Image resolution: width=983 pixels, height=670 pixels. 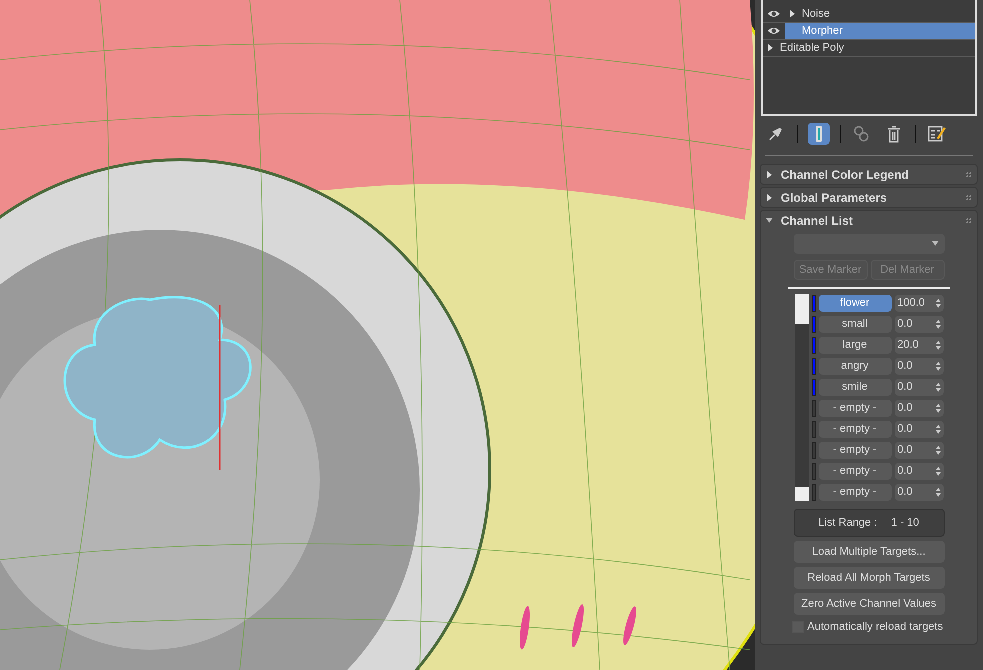 What do you see at coordinates (869, 604) in the screenshot?
I see `action-button: Zero Active Channel Values` at bounding box center [869, 604].